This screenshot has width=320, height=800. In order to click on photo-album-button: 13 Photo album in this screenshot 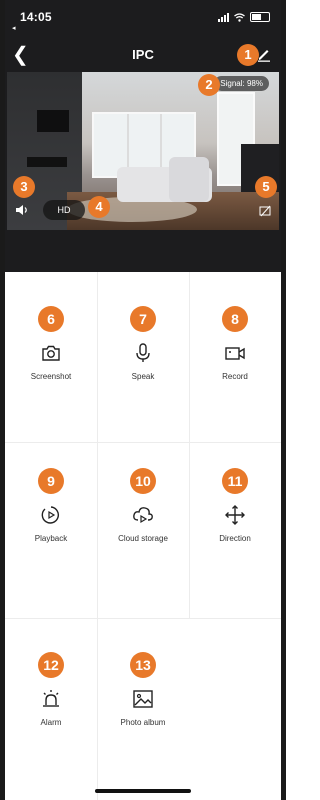, I will do `click(143, 689)`.